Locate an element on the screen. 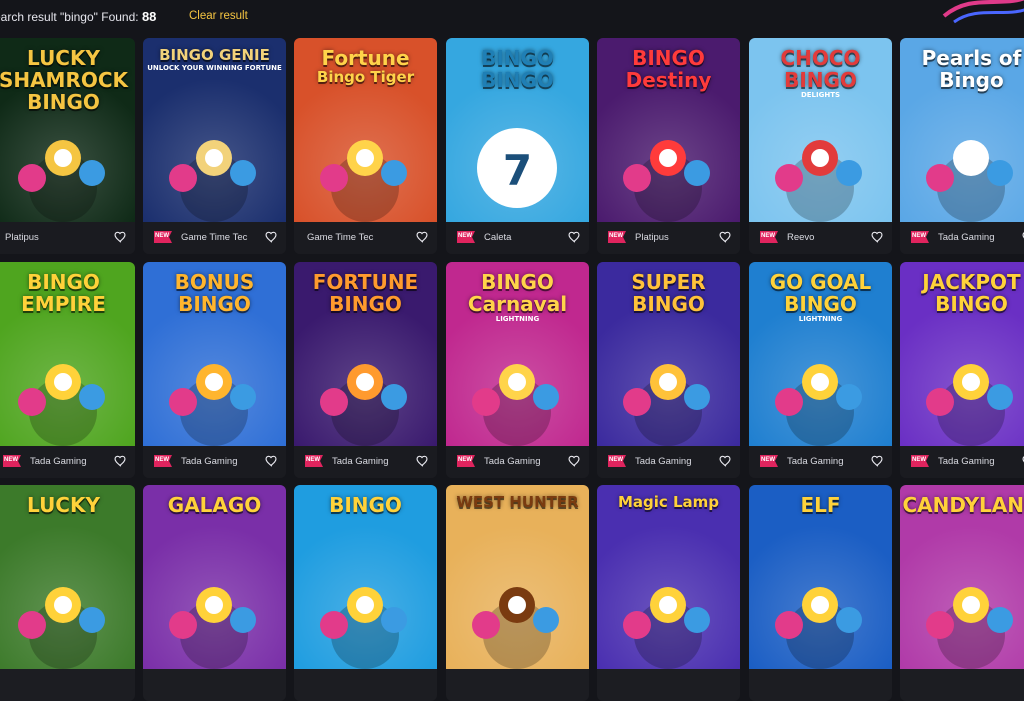 Image resolution: width=1024 pixels, height=701 pixels. game-card: BINGO EMPIRE NEW Tada Gaming is located at coordinates (67, 370).